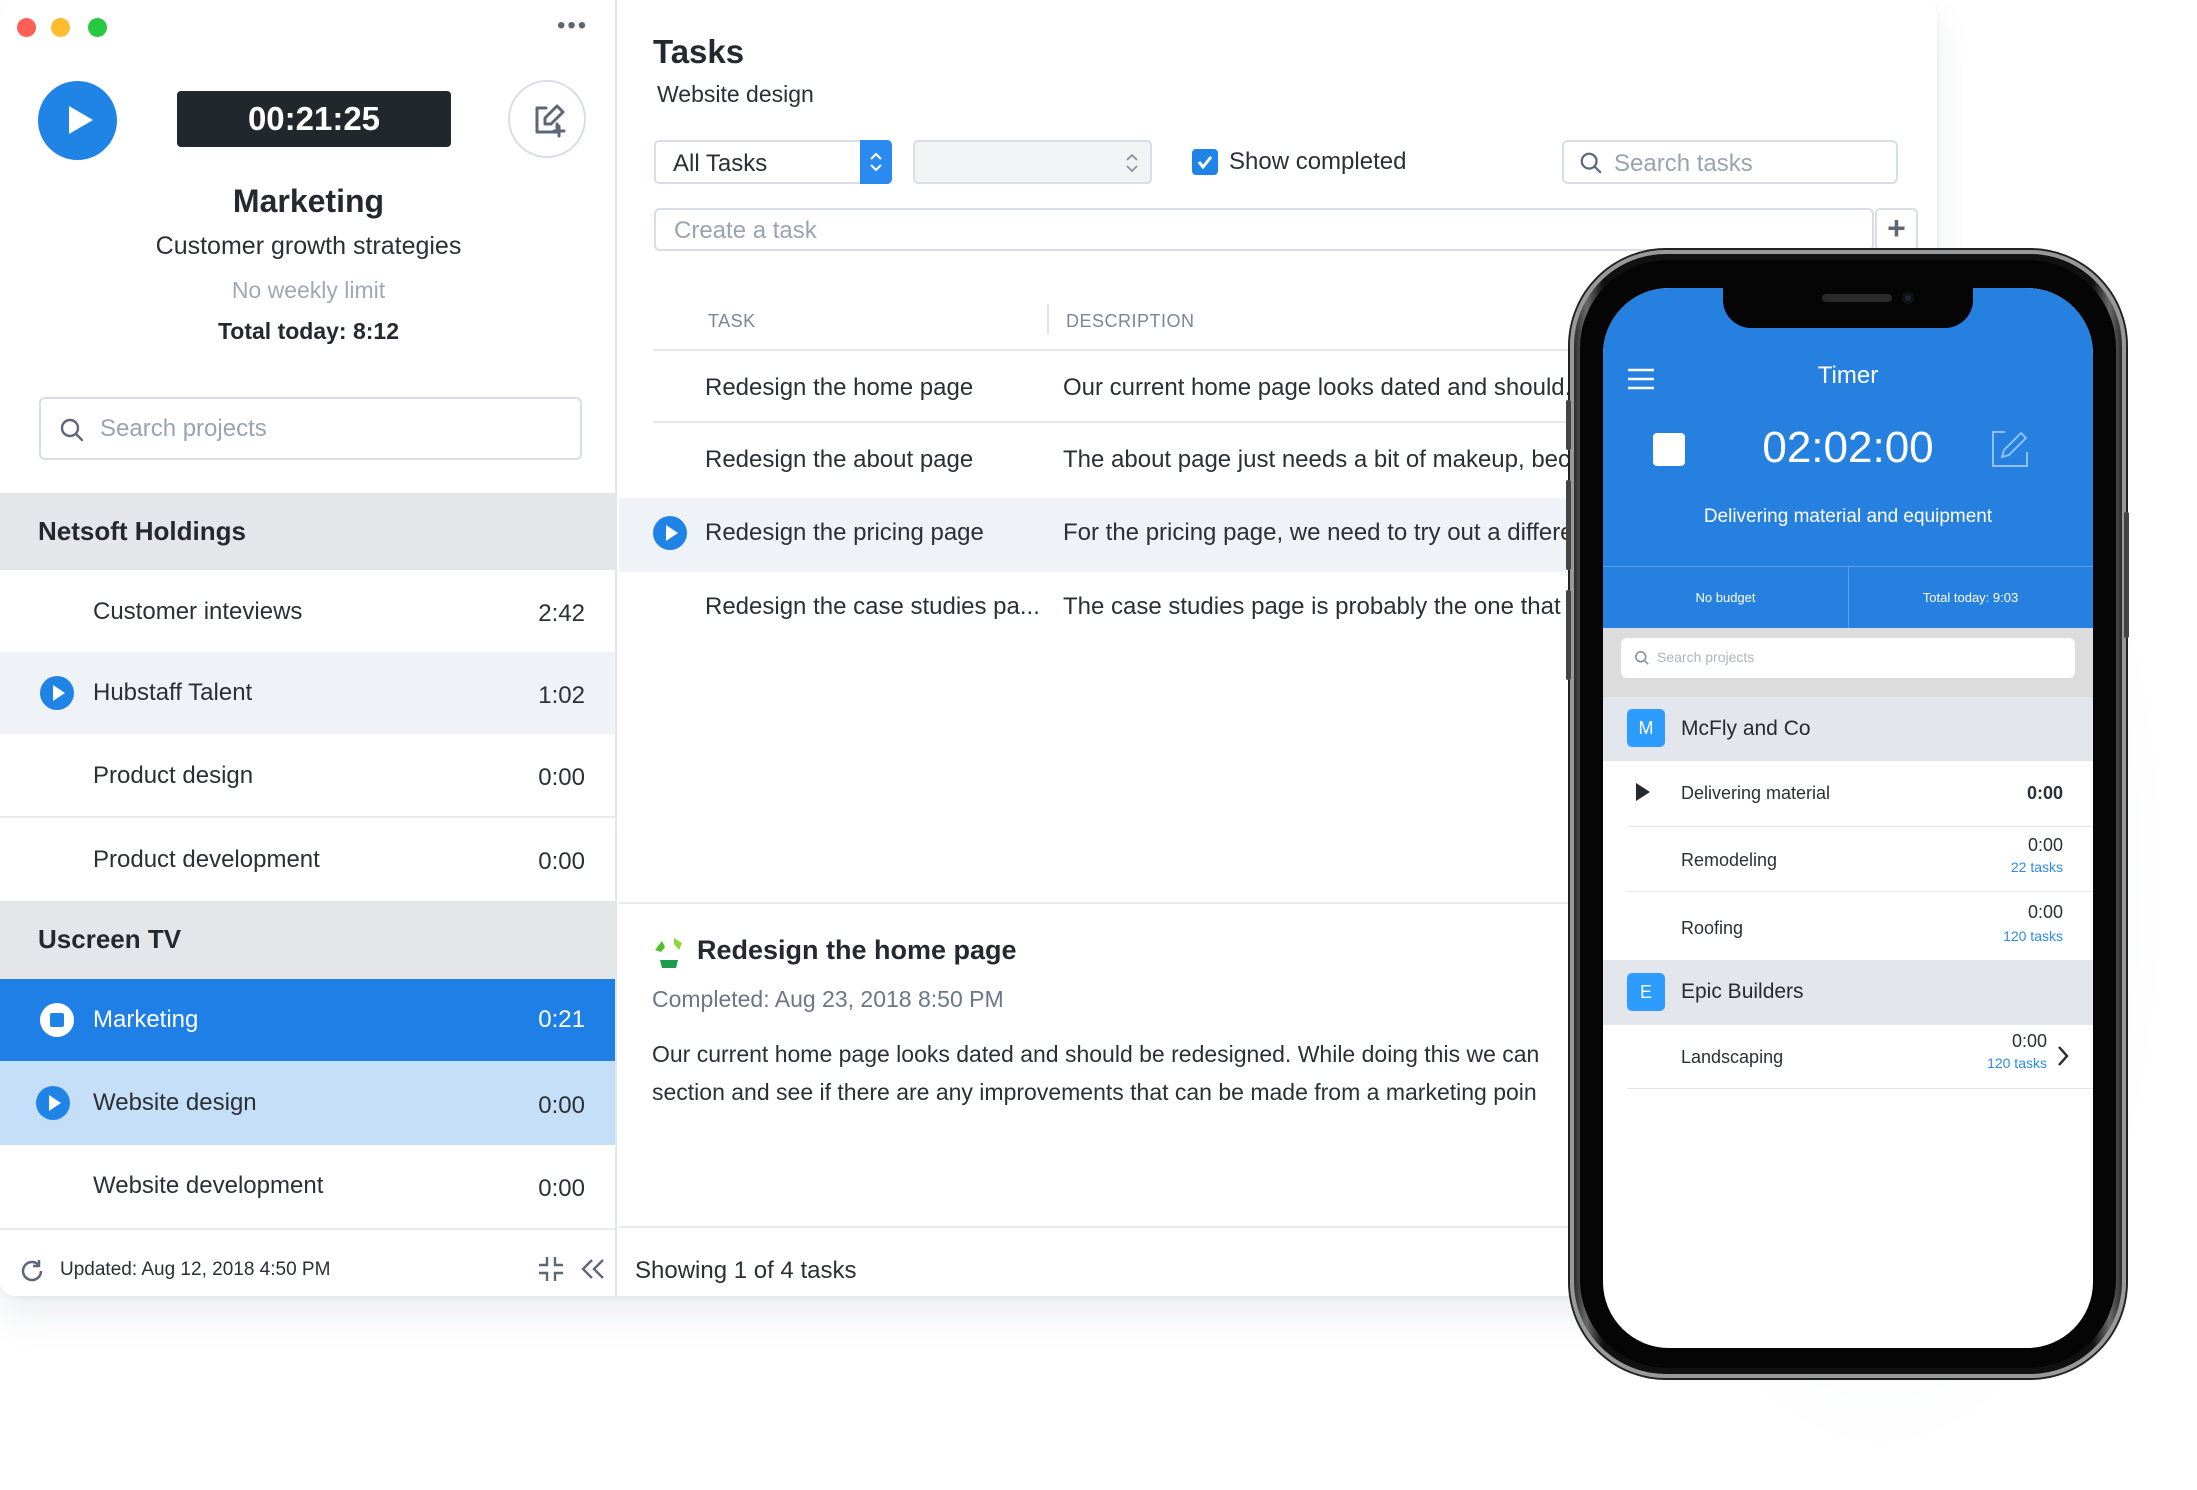 The image size is (2197, 1490). Describe the element at coordinates (828, 999) in the screenshot. I see `detail-completed-date: Completed: Aug 23, 2018 8:50 PM` at that location.